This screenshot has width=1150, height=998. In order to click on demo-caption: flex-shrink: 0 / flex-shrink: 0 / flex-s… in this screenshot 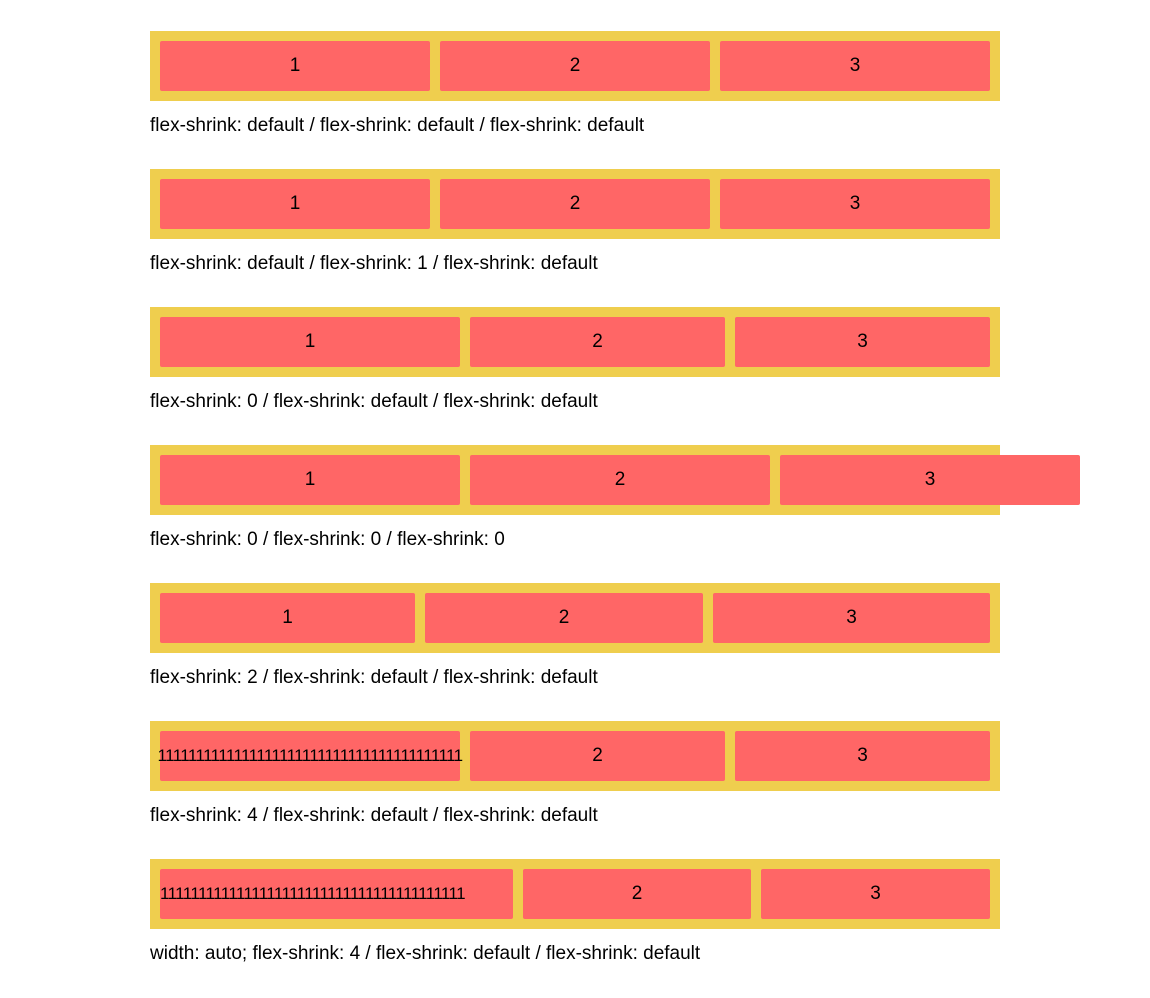, I will do `click(327, 539)`.